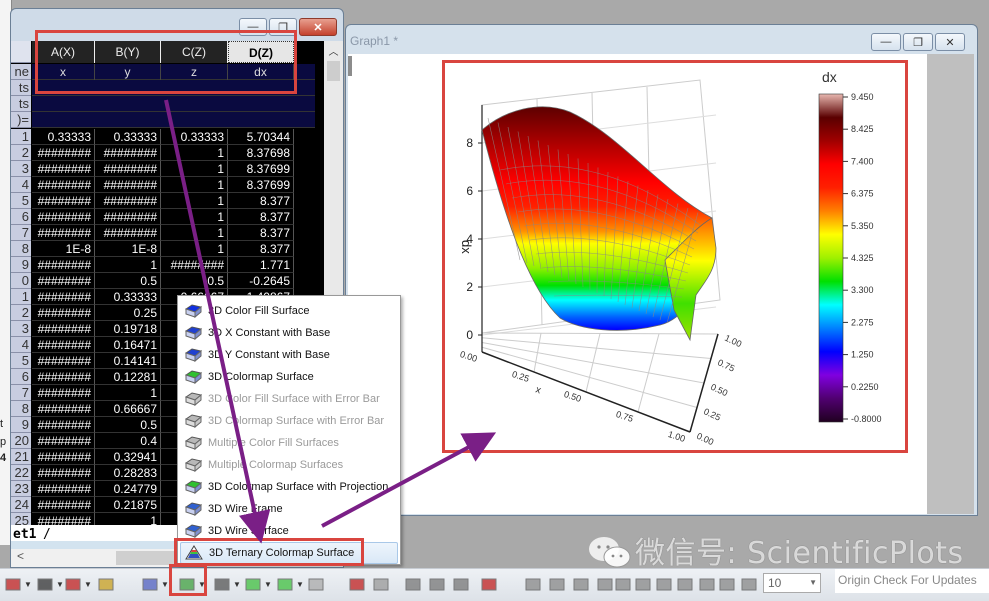  Describe the element at coordinates (128, 505) in the screenshot. I see `table-cell: 0.21875` at that location.